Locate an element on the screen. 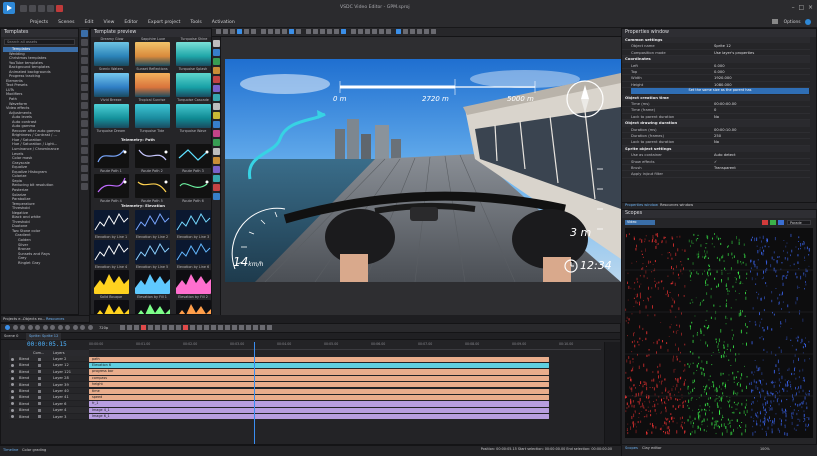  tab-timeline: Timeline is located at coordinates (10, 450).